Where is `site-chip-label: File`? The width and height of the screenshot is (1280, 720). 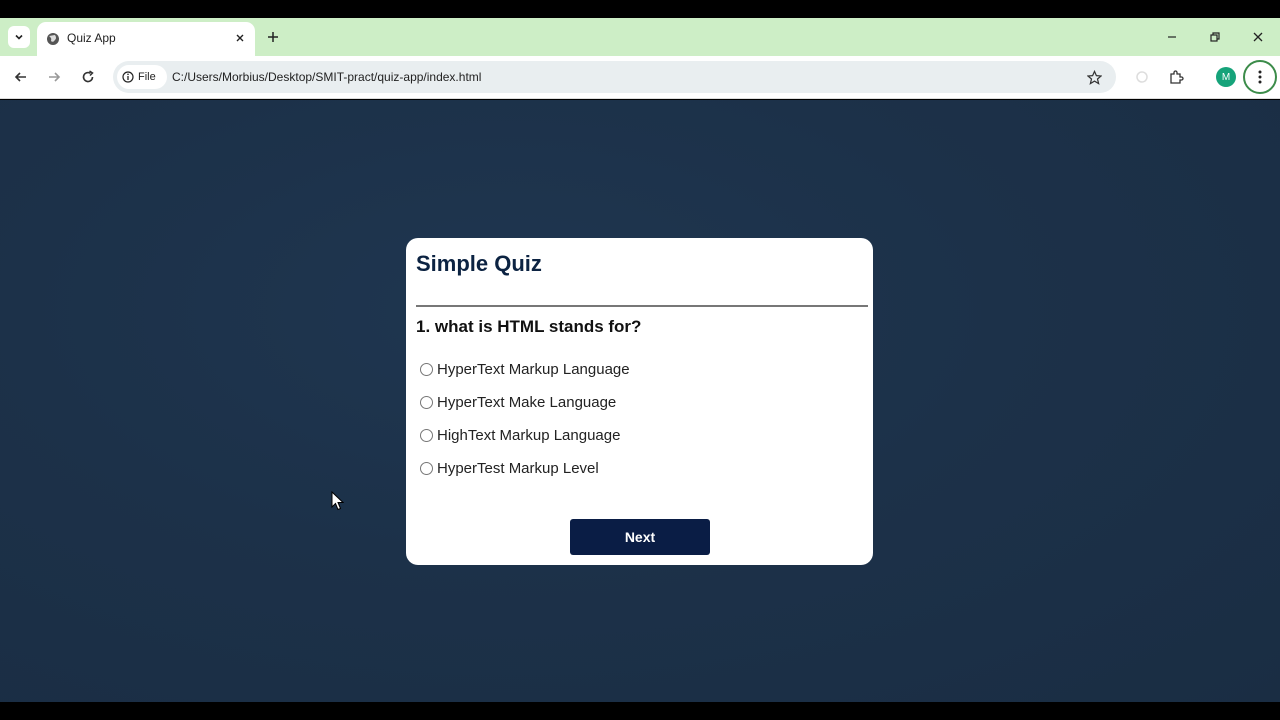
site-chip-label: File is located at coordinates (147, 77).